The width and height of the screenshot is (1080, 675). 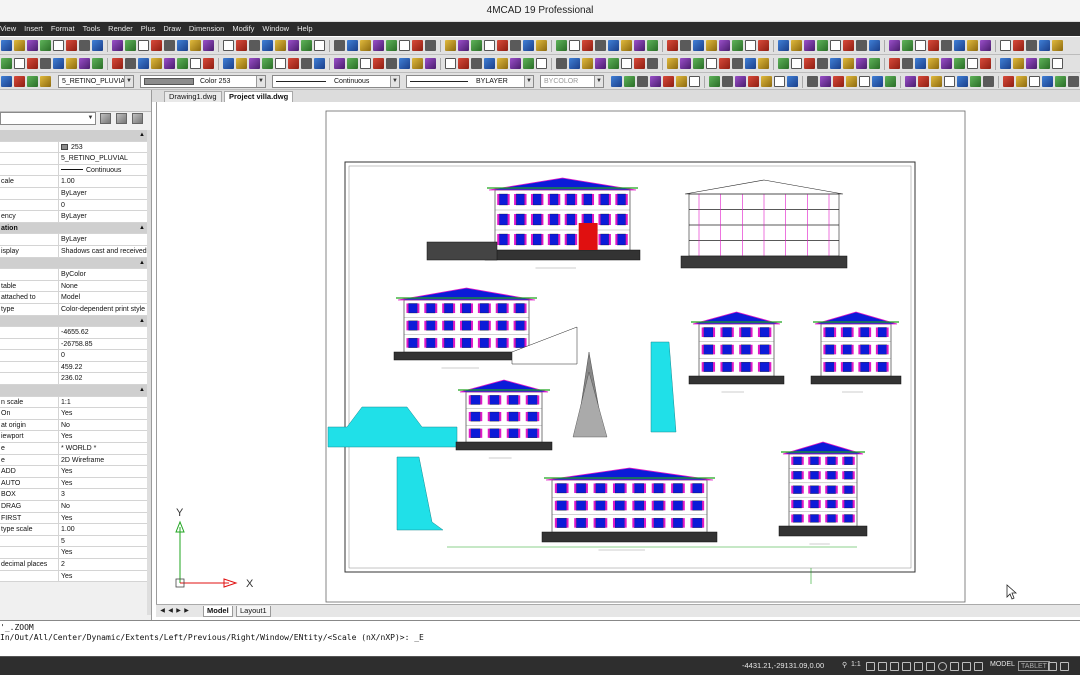 I want to click on dynamic-input-icon, so click(x=966, y=666).